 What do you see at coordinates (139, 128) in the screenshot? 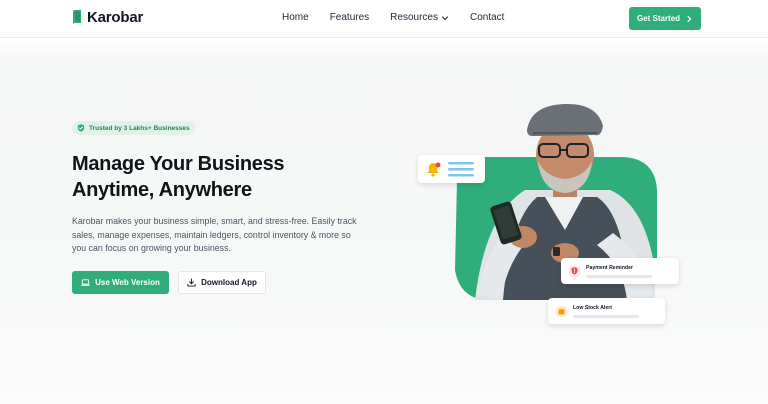
I see `trust-badge-label: Trusted by 3 Lakhs+ Businesses` at bounding box center [139, 128].